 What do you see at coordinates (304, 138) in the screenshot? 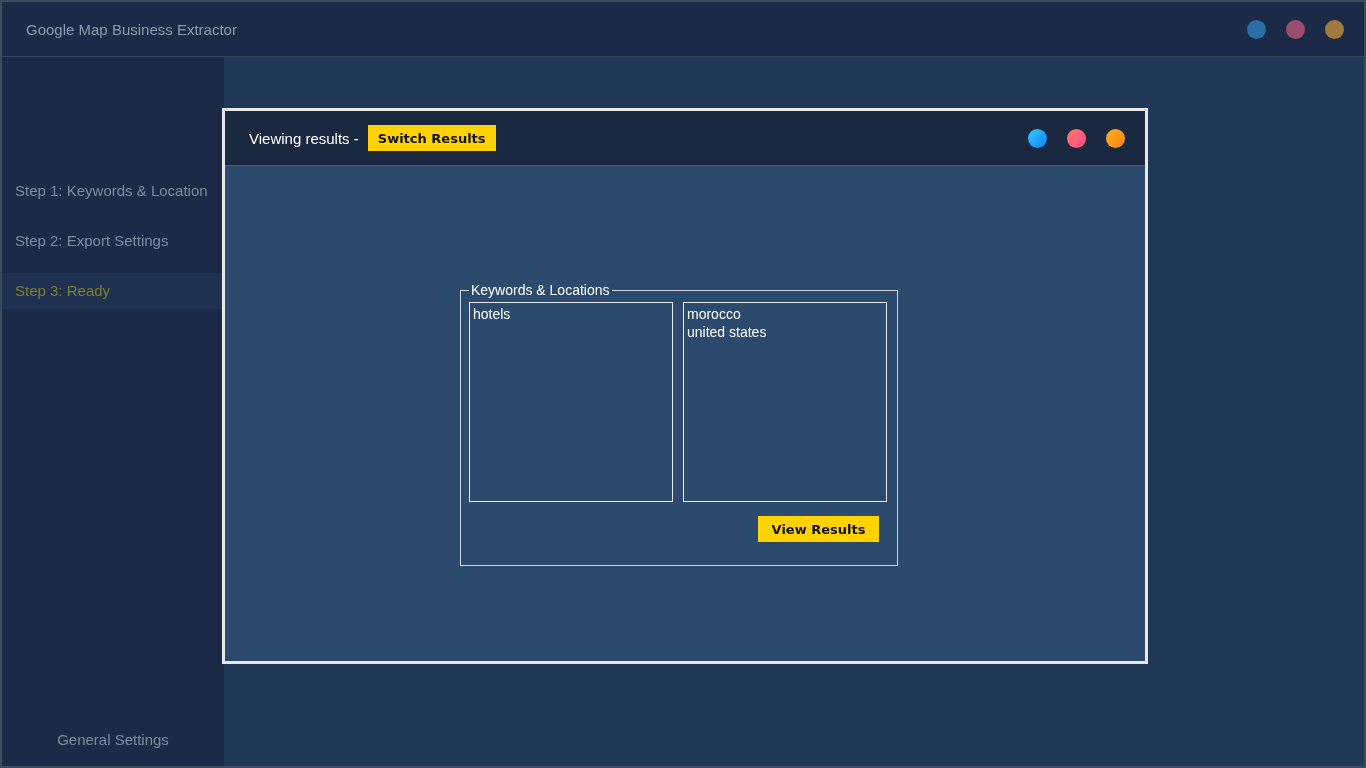
I see `dialog-title: Viewing results -` at bounding box center [304, 138].